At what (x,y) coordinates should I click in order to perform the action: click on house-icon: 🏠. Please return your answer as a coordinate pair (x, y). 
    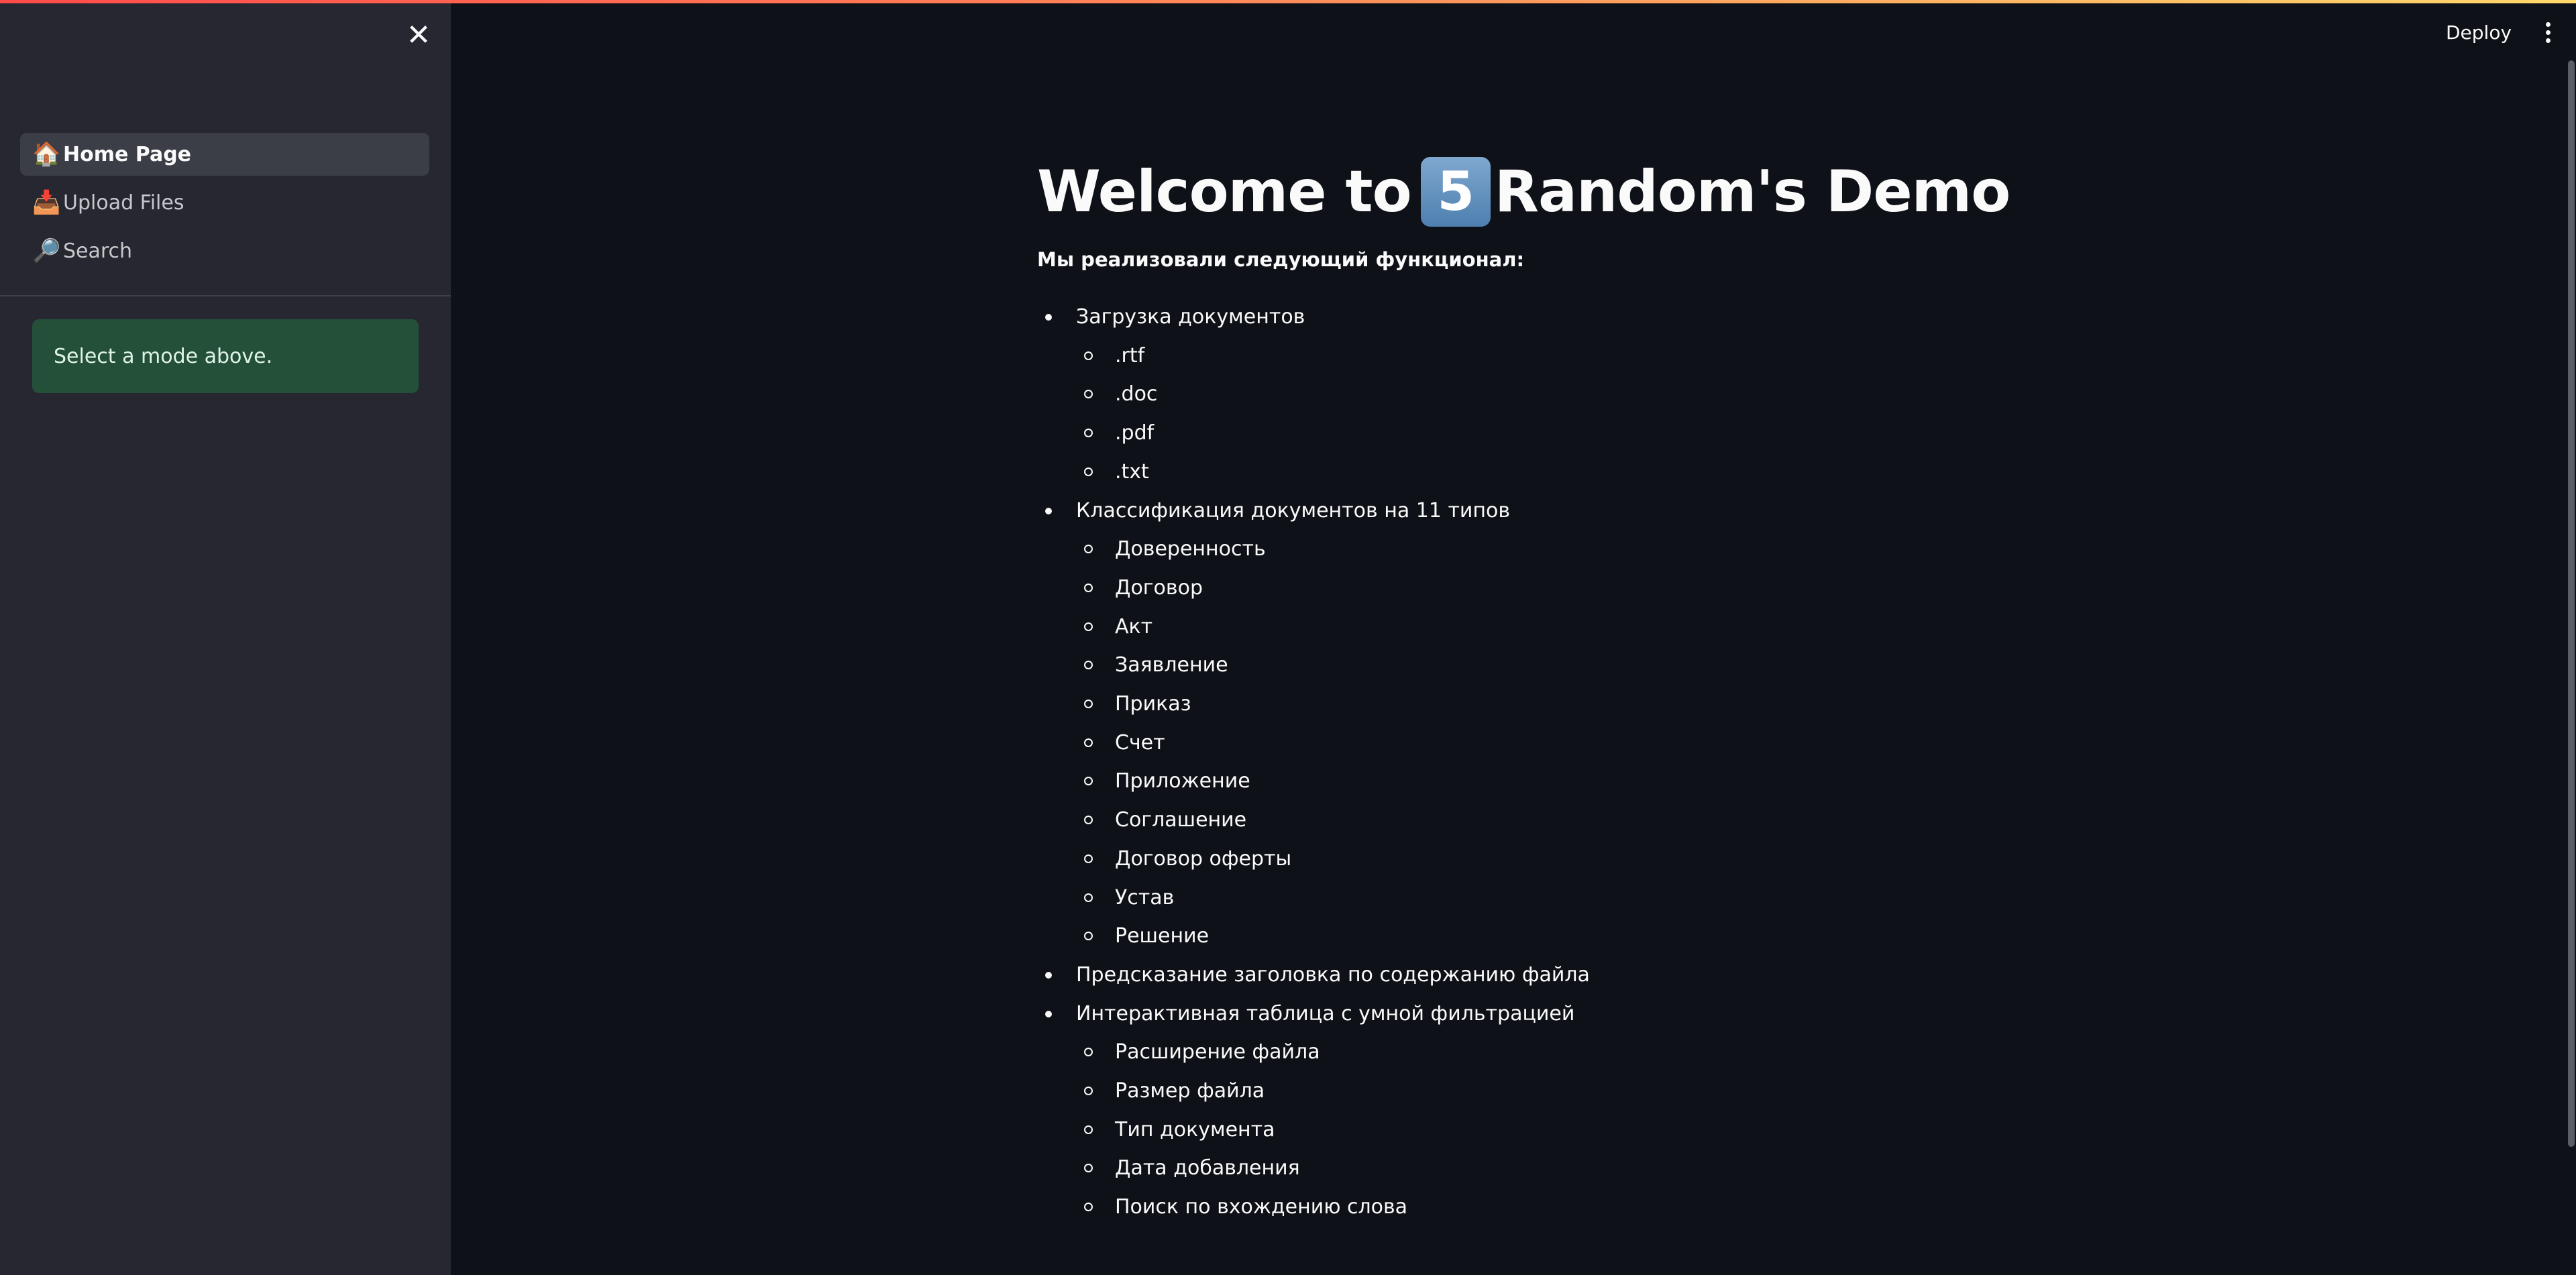
    Looking at the image, I should click on (46, 154).